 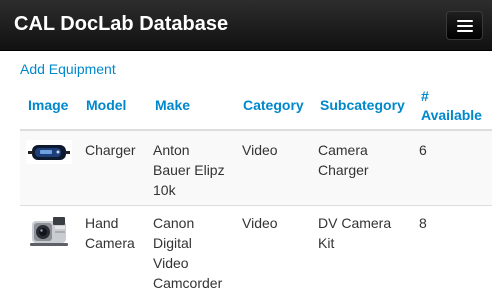 I want to click on camcorder-thumbnail, so click(x=49, y=231).